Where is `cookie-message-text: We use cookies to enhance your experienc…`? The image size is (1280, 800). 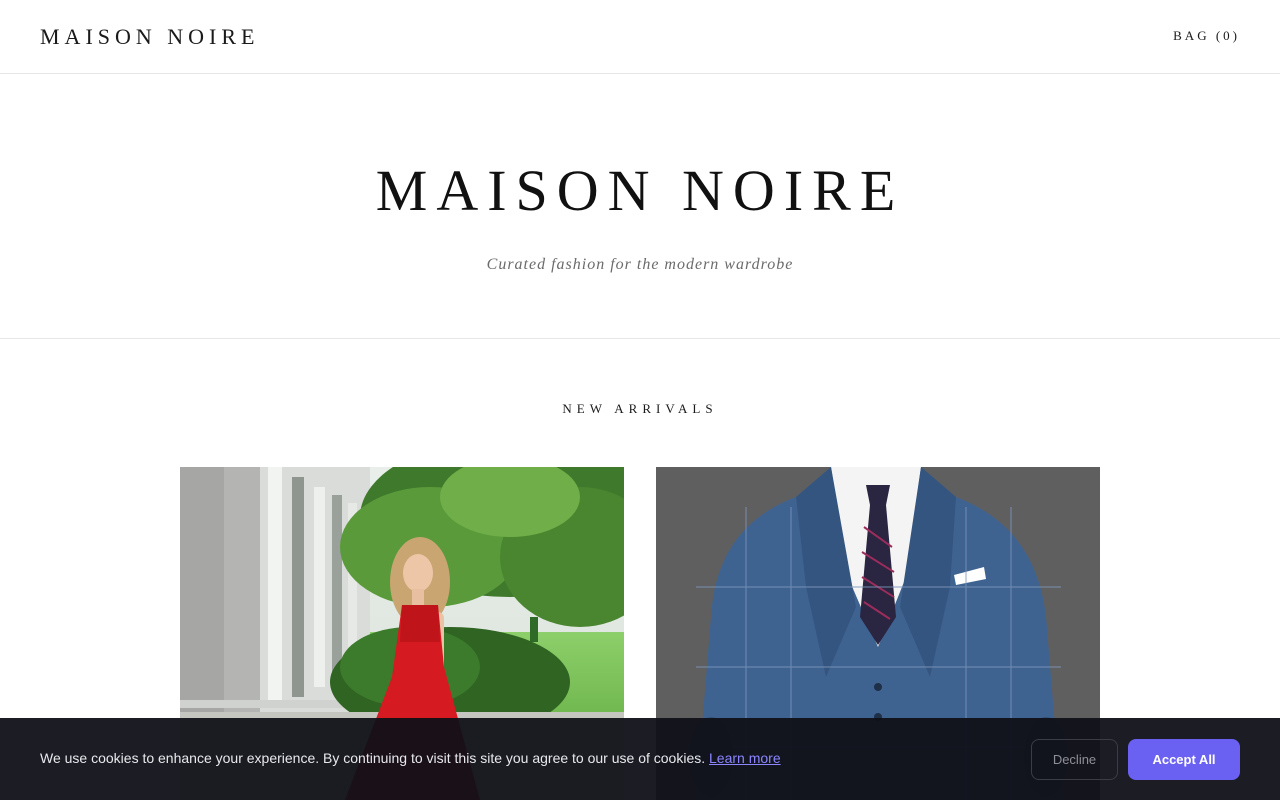 cookie-message-text: We use cookies to enhance your experienc… is located at coordinates (373, 758).